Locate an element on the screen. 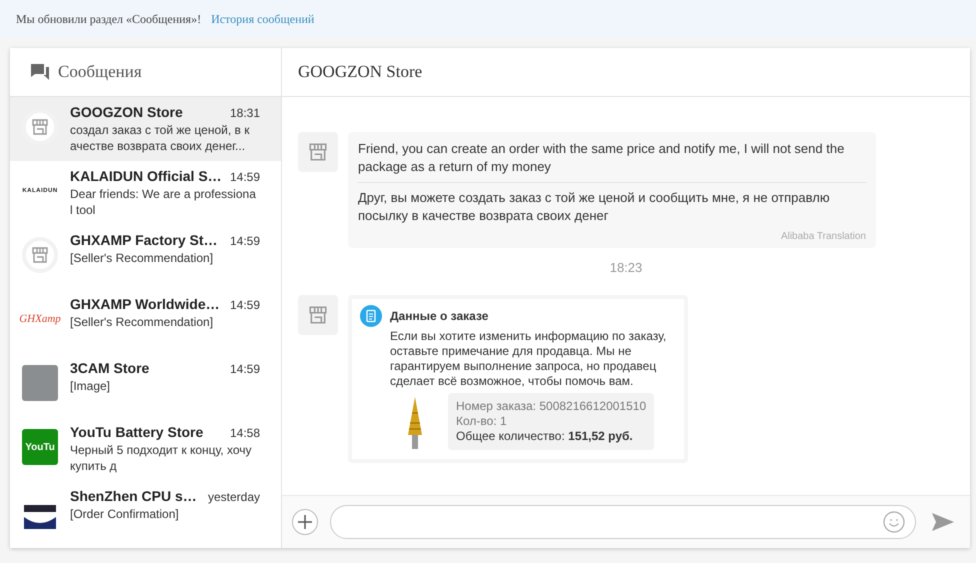 This screenshot has width=976, height=563. conversation-preview: [Order Confirmation] is located at coordinates (125, 514).